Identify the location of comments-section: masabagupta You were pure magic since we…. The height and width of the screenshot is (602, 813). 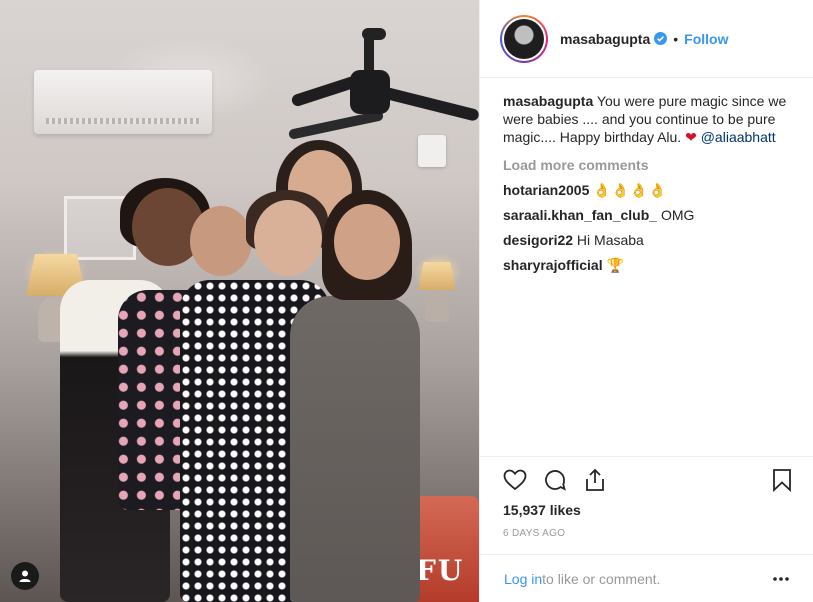
(653, 183).